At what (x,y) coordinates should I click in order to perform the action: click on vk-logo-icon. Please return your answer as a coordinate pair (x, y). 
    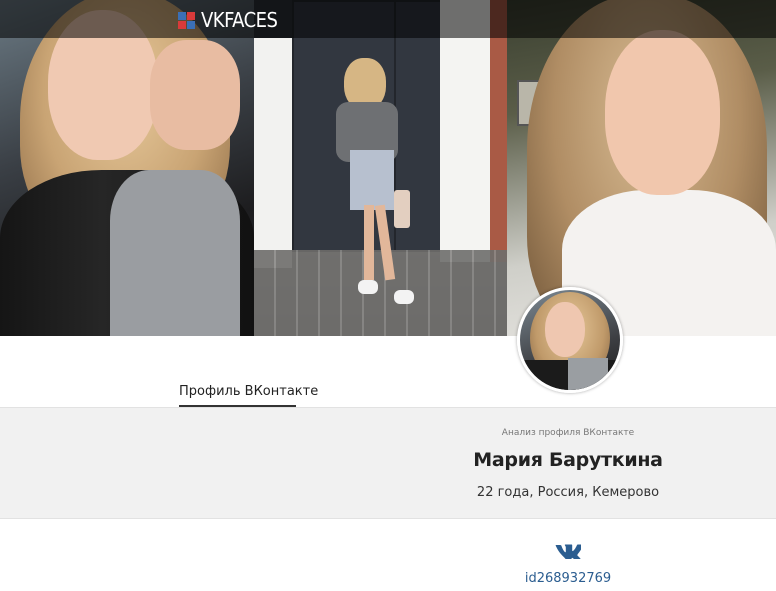
    Looking at the image, I should click on (568, 551).